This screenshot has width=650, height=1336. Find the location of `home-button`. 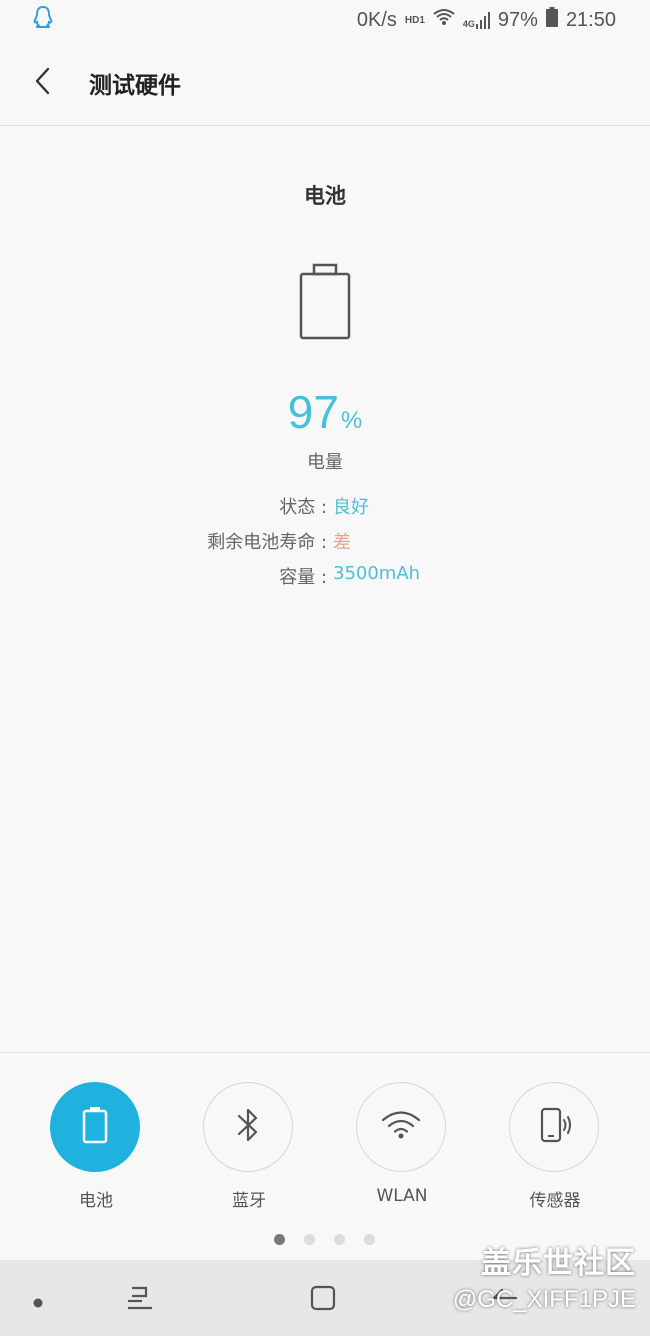

home-button is located at coordinates (323, 1300).